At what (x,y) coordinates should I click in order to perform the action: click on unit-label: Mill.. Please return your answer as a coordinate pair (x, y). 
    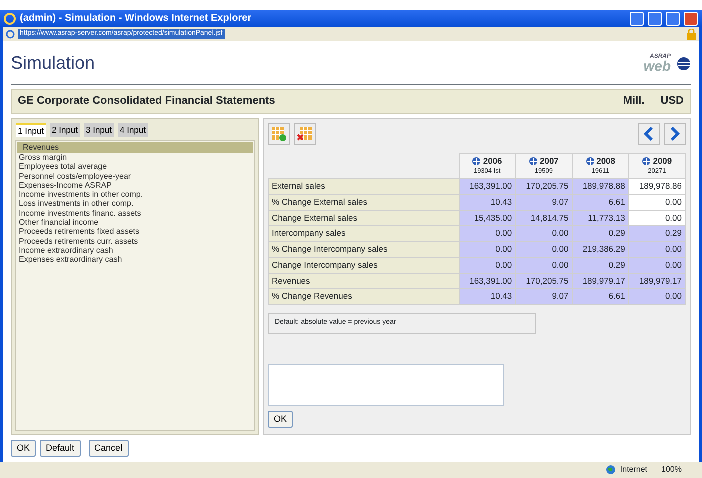
    Looking at the image, I should click on (634, 101).